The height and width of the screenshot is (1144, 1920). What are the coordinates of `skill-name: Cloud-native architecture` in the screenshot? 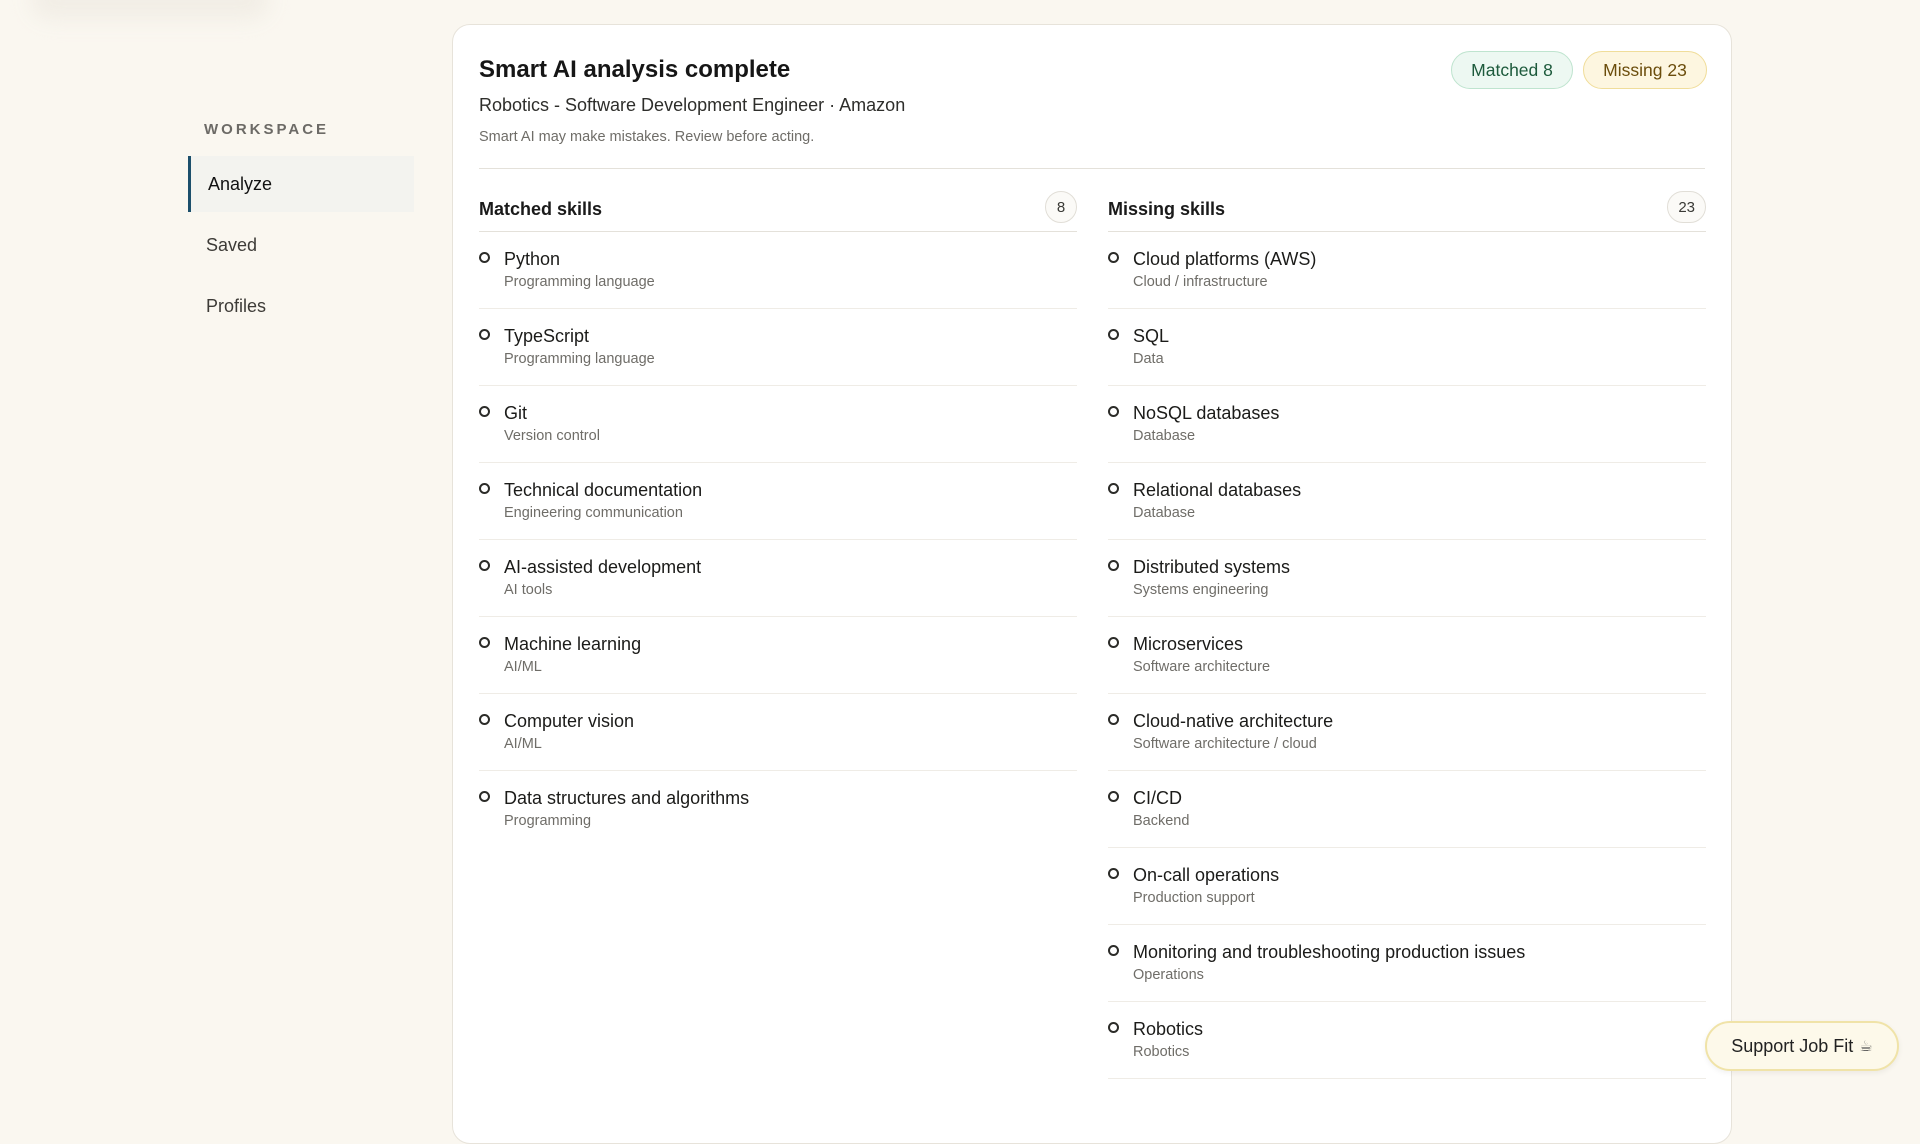 It's located at (1233, 721).